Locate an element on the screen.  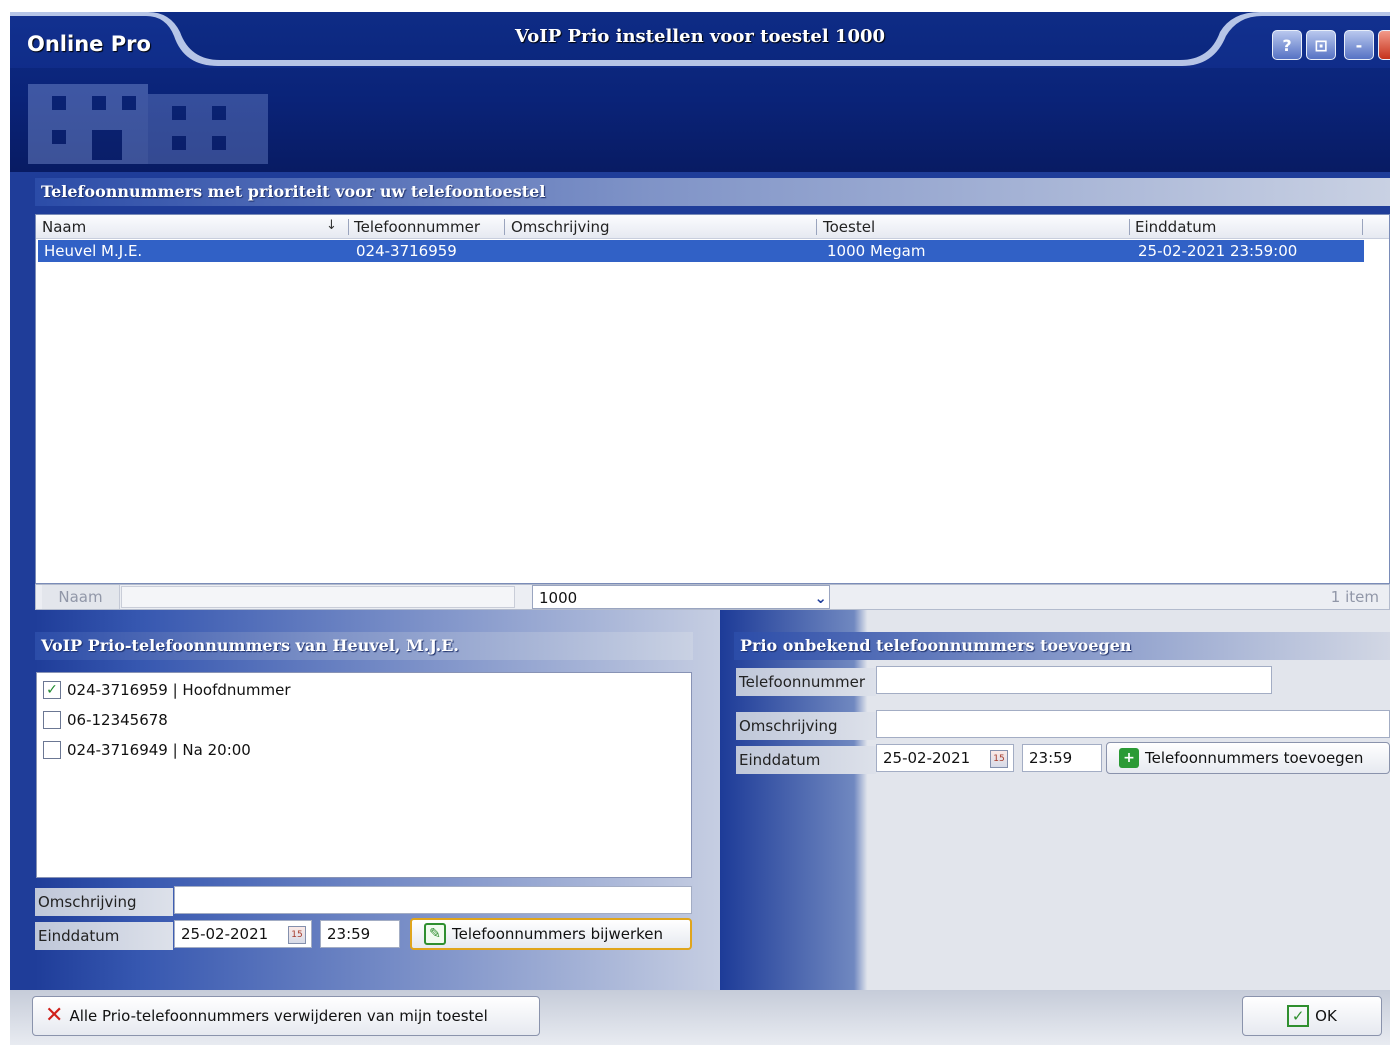
omschrijving-field-right is located at coordinates (1133, 724).